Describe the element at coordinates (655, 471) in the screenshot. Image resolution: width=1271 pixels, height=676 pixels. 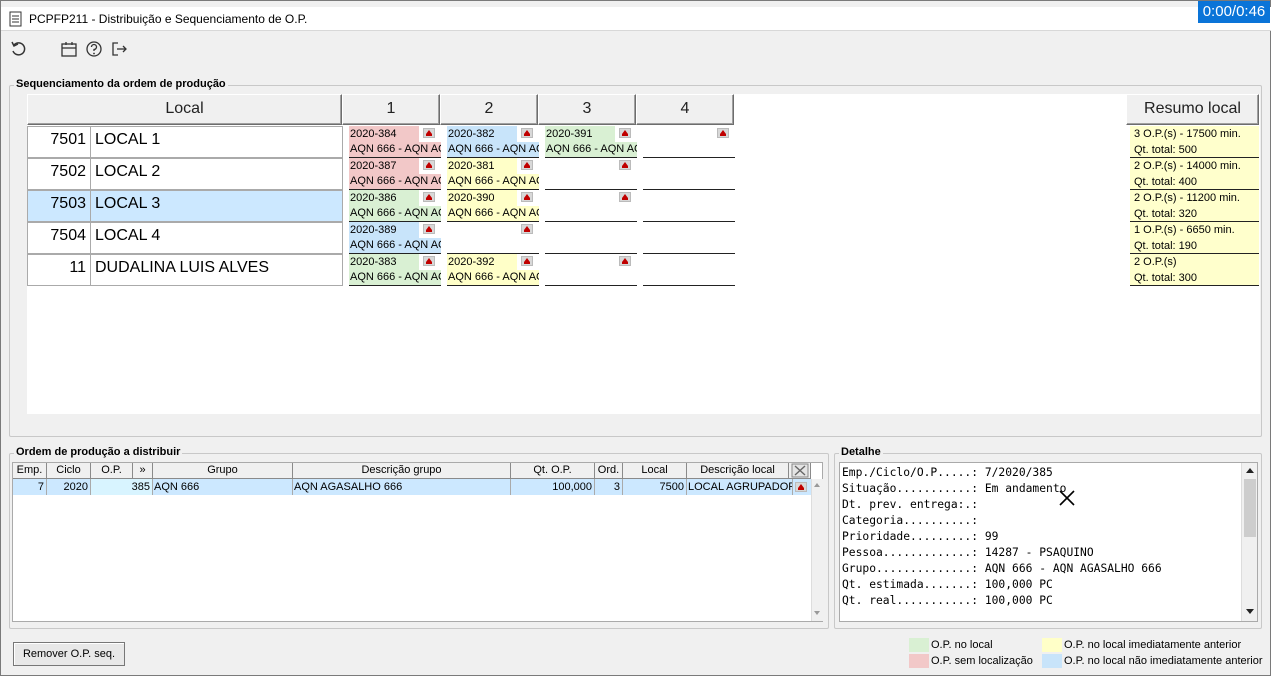
I see `col-local: Local` at that location.